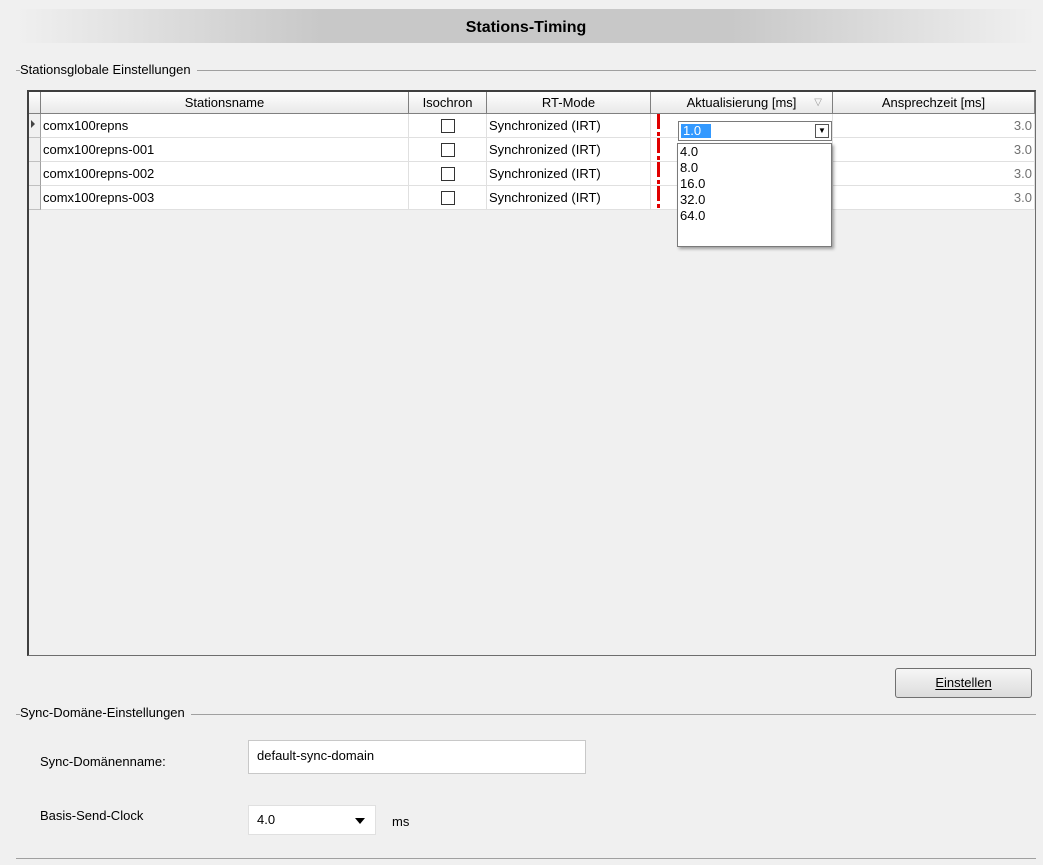 The height and width of the screenshot is (865, 1043). I want to click on table-row: comx100repns-002 Synchronized (IRT) 3.0, so click(532, 174).